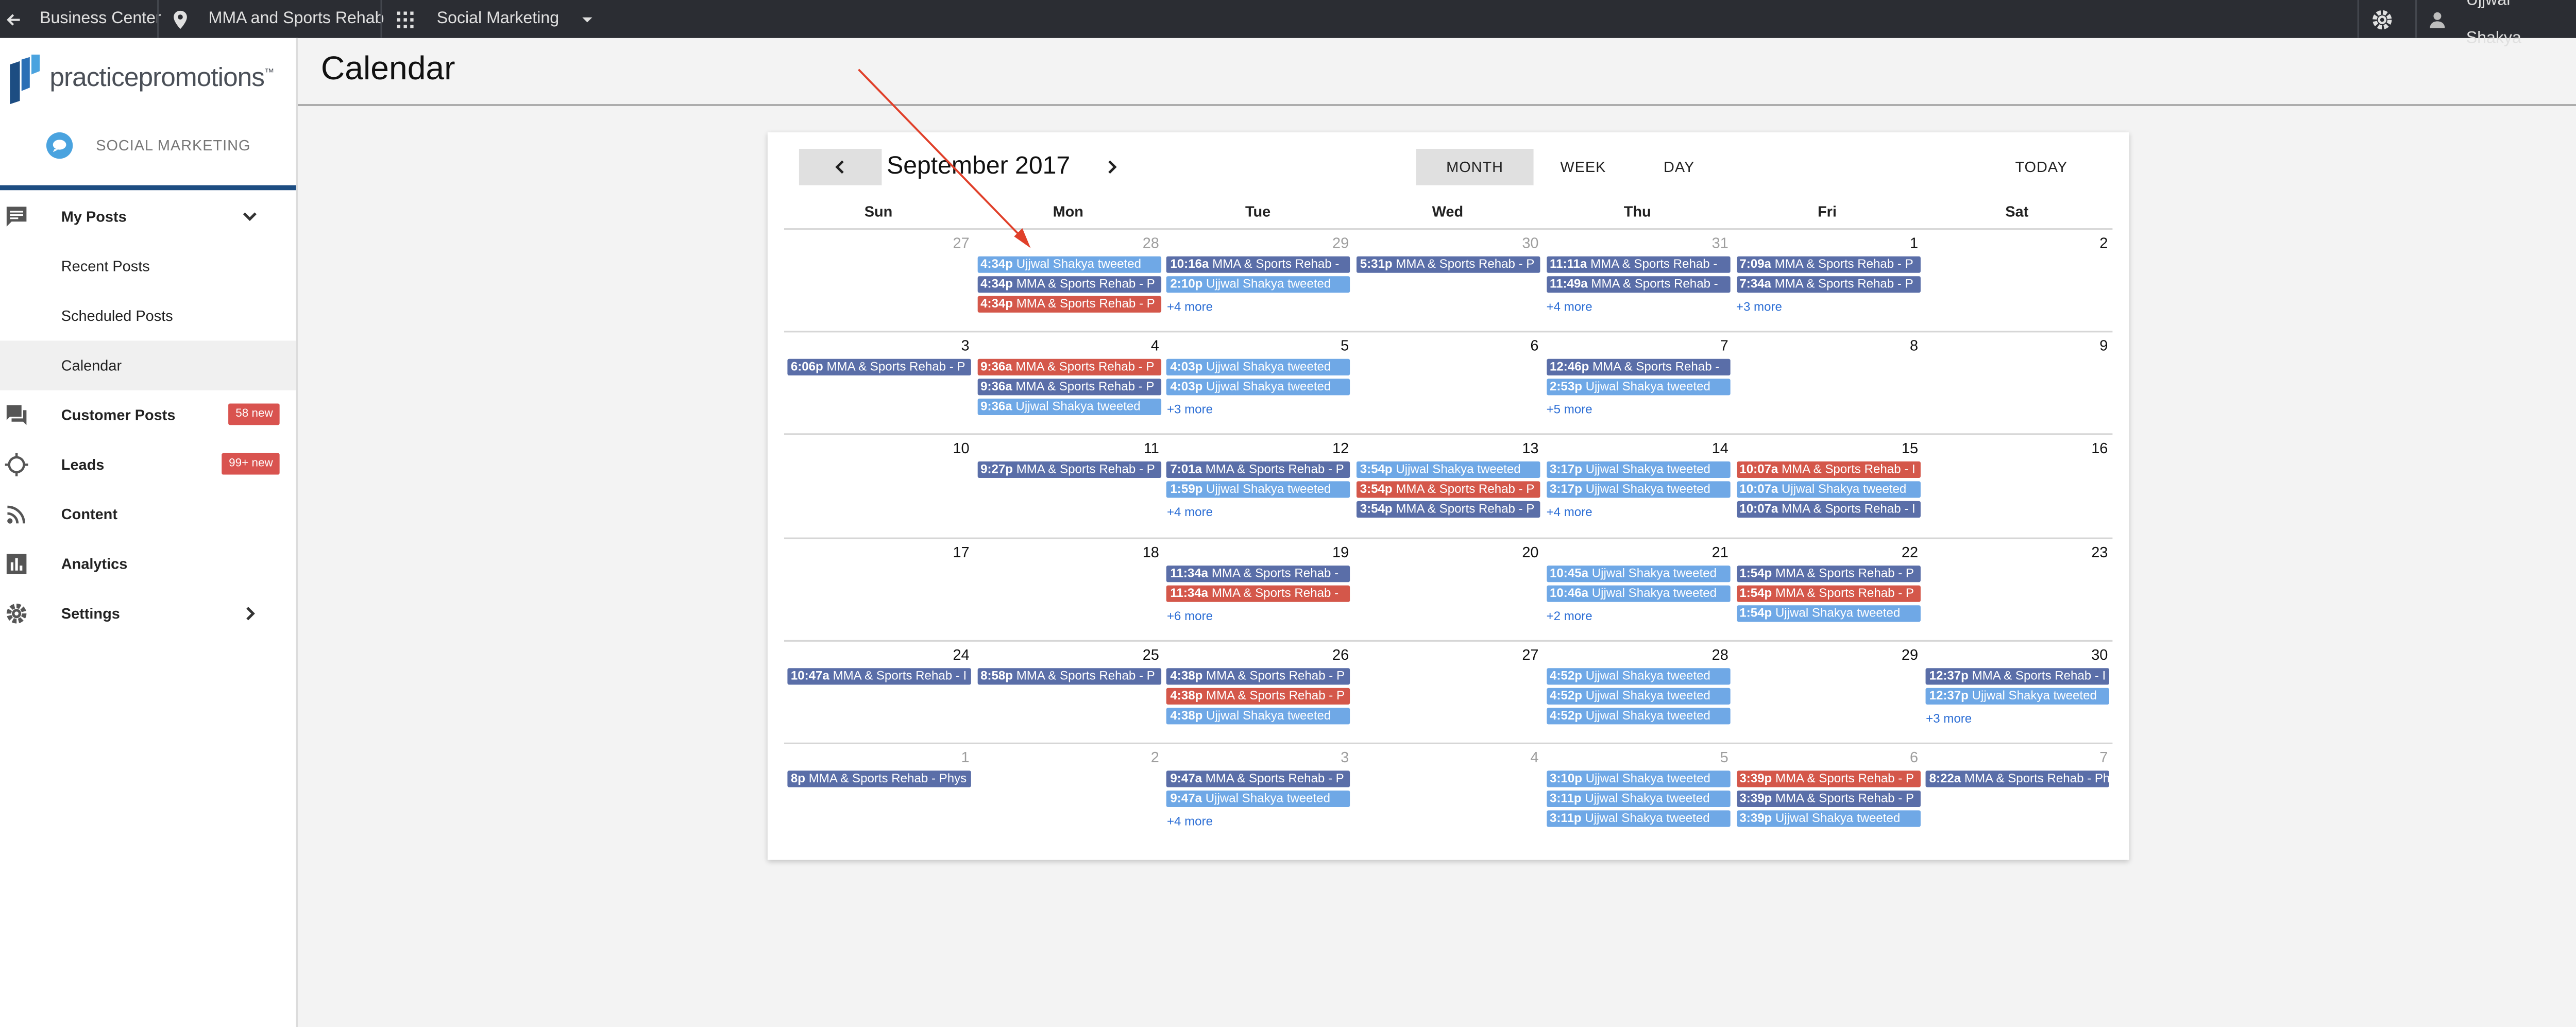 Image resolution: width=2576 pixels, height=1027 pixels. I want to click on calendar-event: 11:11a MMA & Sports Rehab -, so click(1638, 264).